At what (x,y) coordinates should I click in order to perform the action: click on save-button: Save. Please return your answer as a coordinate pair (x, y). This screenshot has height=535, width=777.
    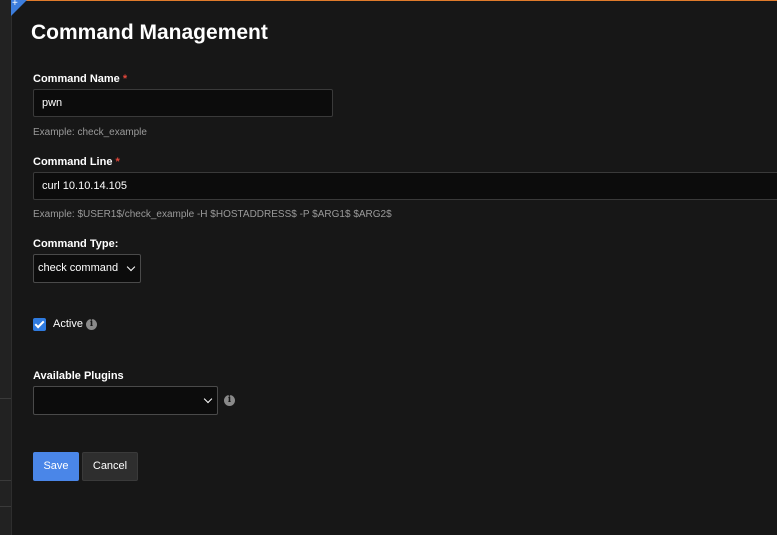
    Looking at the image, I should click on (56, 466).